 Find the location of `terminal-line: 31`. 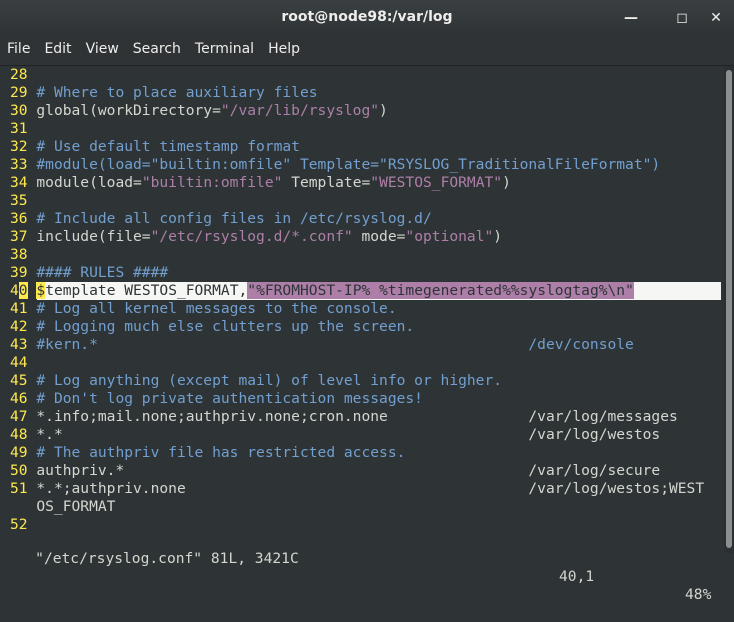

terminal-line: 31 is located at coordinates (23, 129).